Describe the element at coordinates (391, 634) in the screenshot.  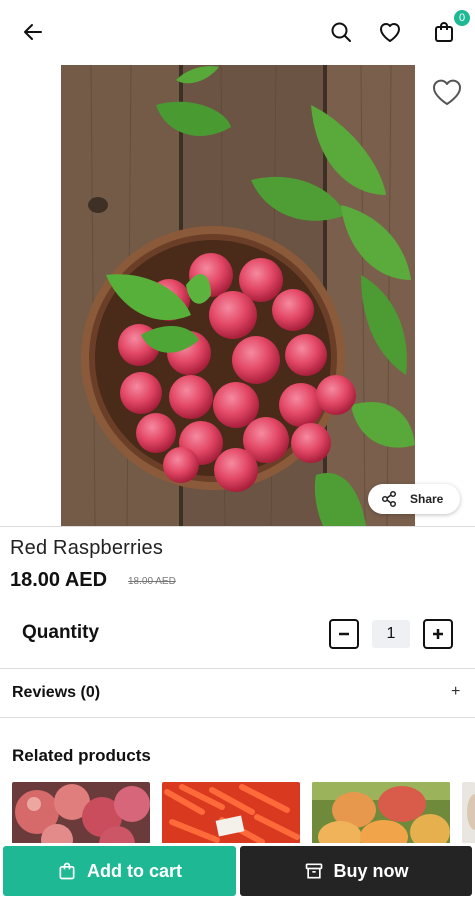
I see `quantity-value: 1` at that location.